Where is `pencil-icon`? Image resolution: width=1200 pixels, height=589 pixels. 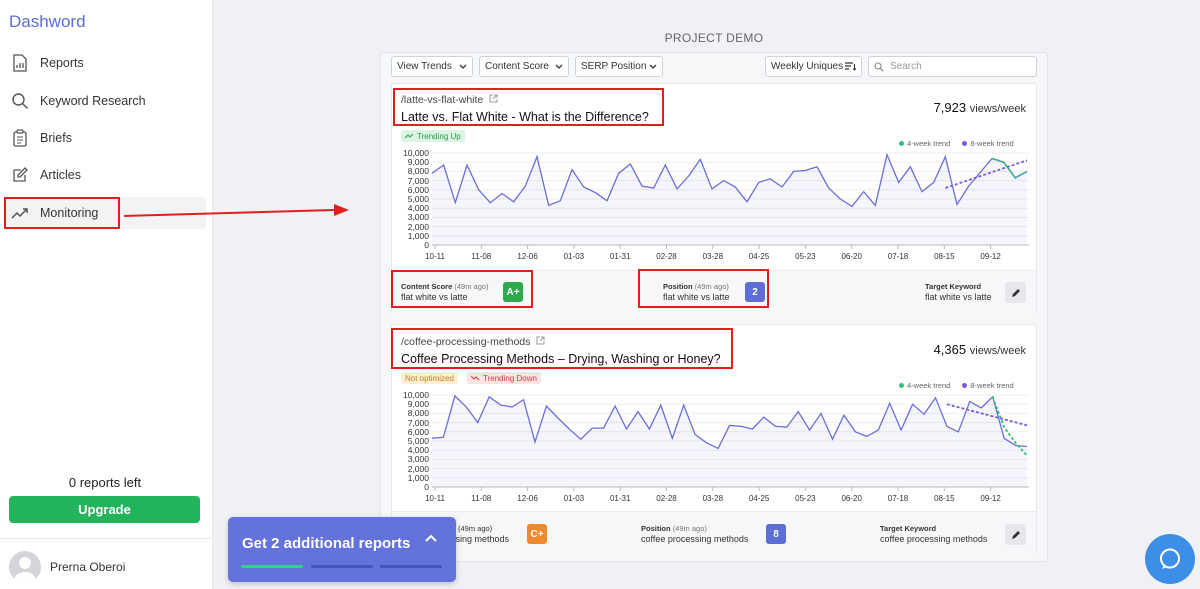
pencil-icon is located at coordinates (1015, 534).